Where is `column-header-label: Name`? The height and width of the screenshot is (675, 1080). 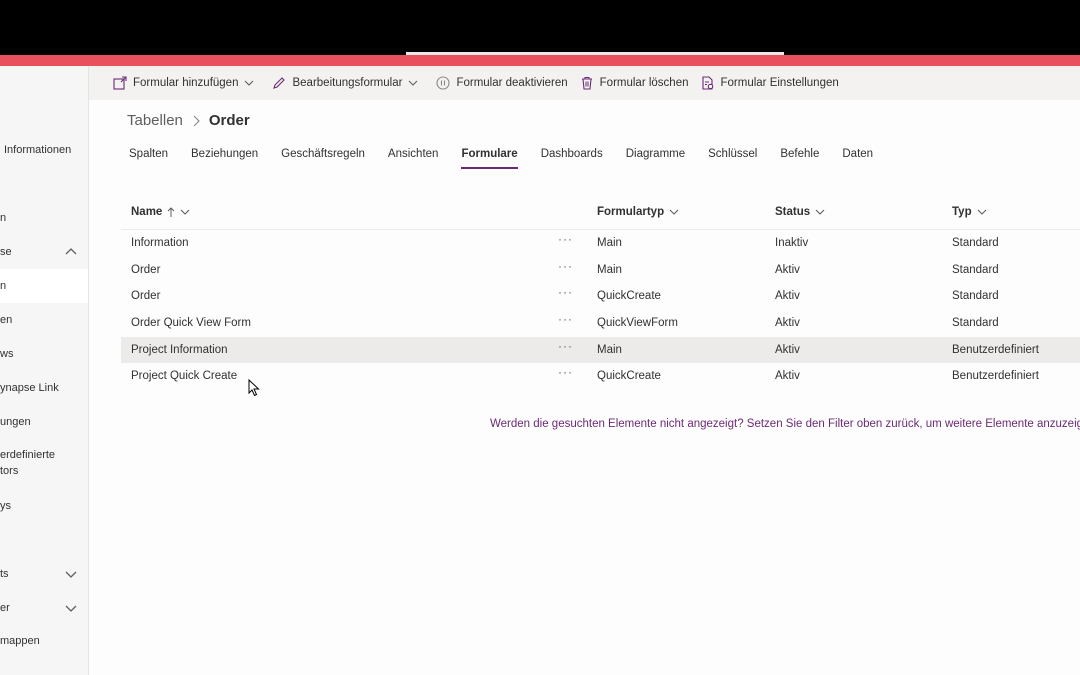 column-header-label: Name is located at coordinates (147, 212).